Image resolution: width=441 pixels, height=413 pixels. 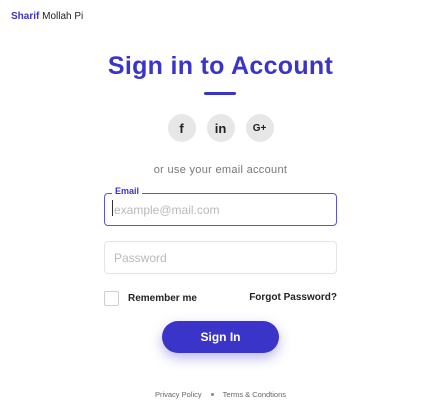 I want to click on remember-me: Remember me, so click(x=150, y=298).